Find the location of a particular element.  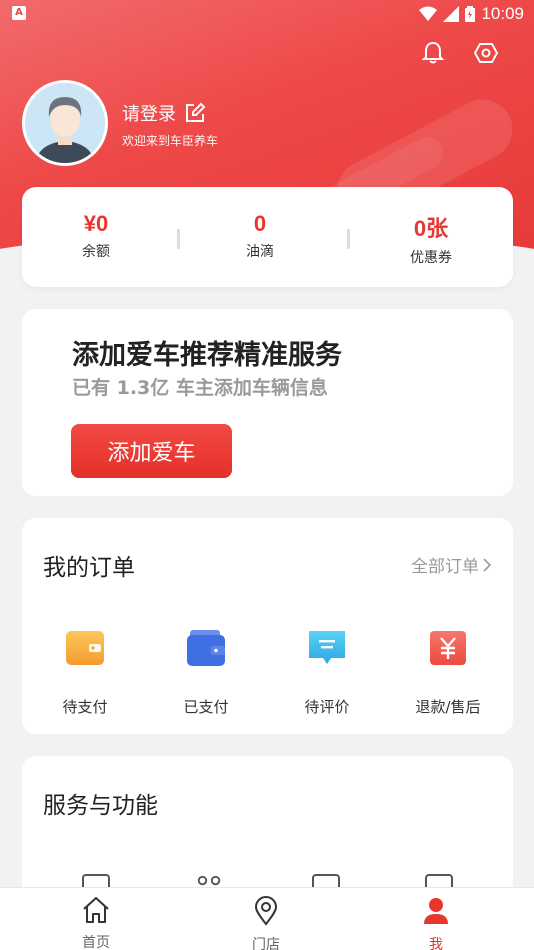

bottom-tab-bar: 首页 门店 我 is located at coordinates (267, 918).